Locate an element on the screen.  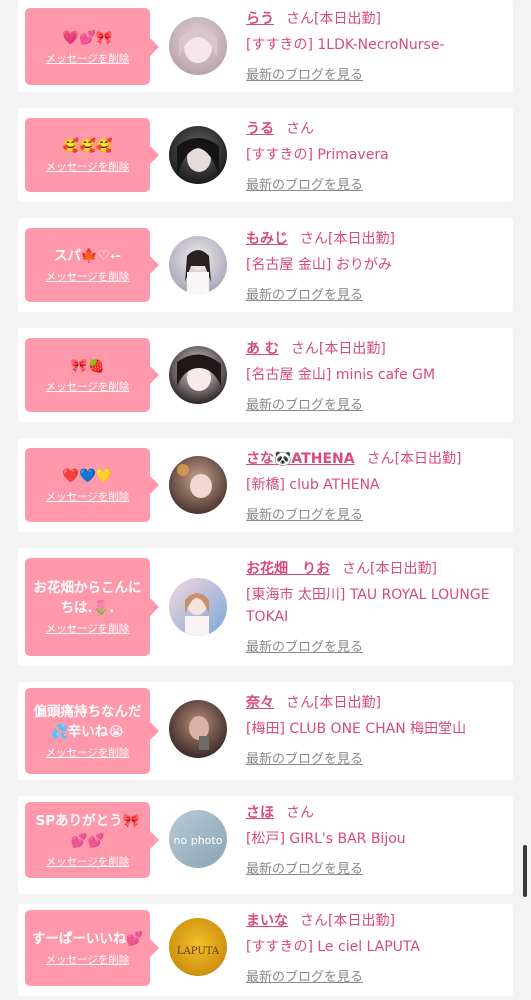
profile-name-link: らう is located at coordinates (260, 19).